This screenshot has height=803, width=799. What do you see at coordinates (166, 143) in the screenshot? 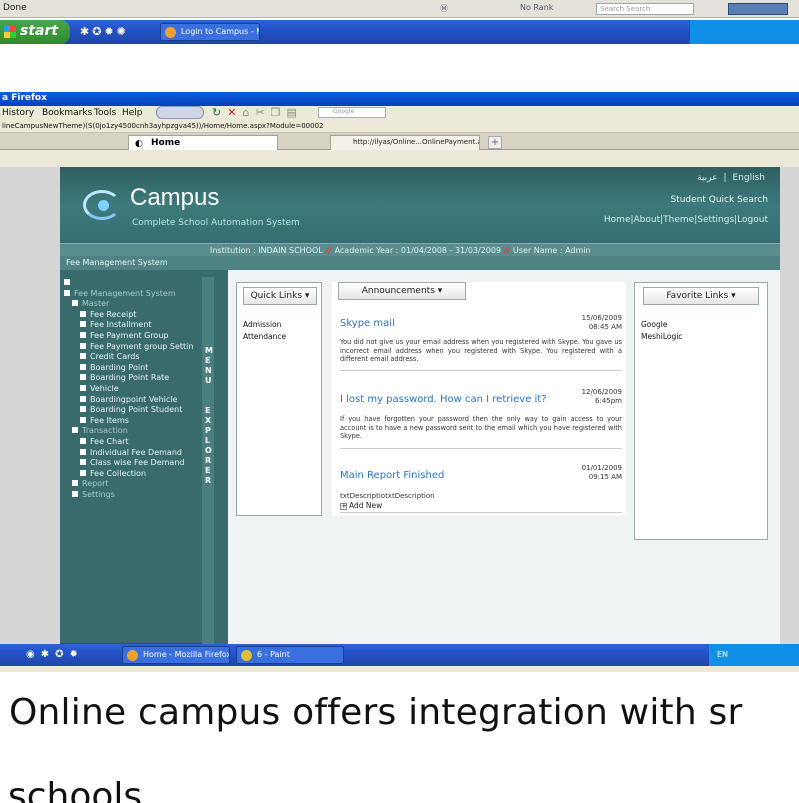
I see `tab-label: Home` at bounding box center [166, 143].